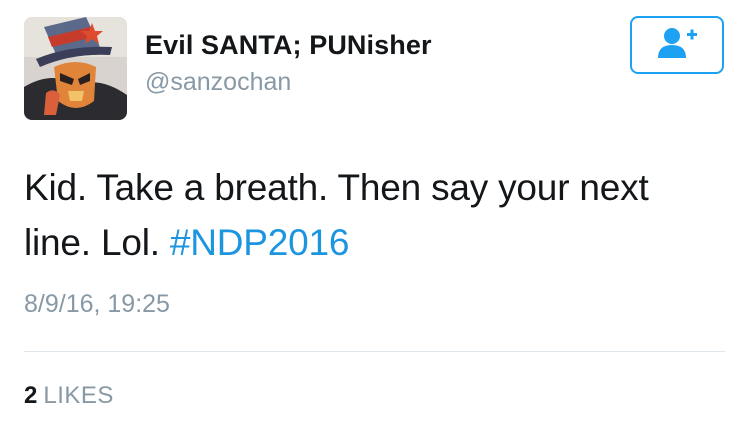 The height and width of the screenshot is (431, 750). I want to click on likes-label: LIKES, so click(78, 395).